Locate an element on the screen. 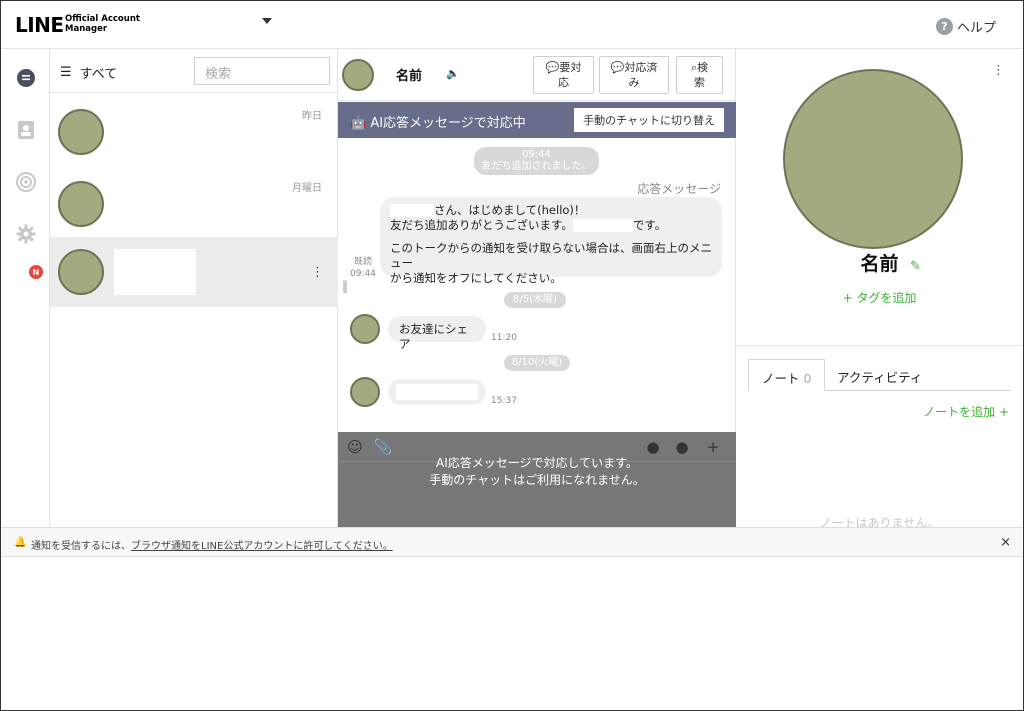  date-divider: 8/10(火曜) is located at coordinates (537, 363).